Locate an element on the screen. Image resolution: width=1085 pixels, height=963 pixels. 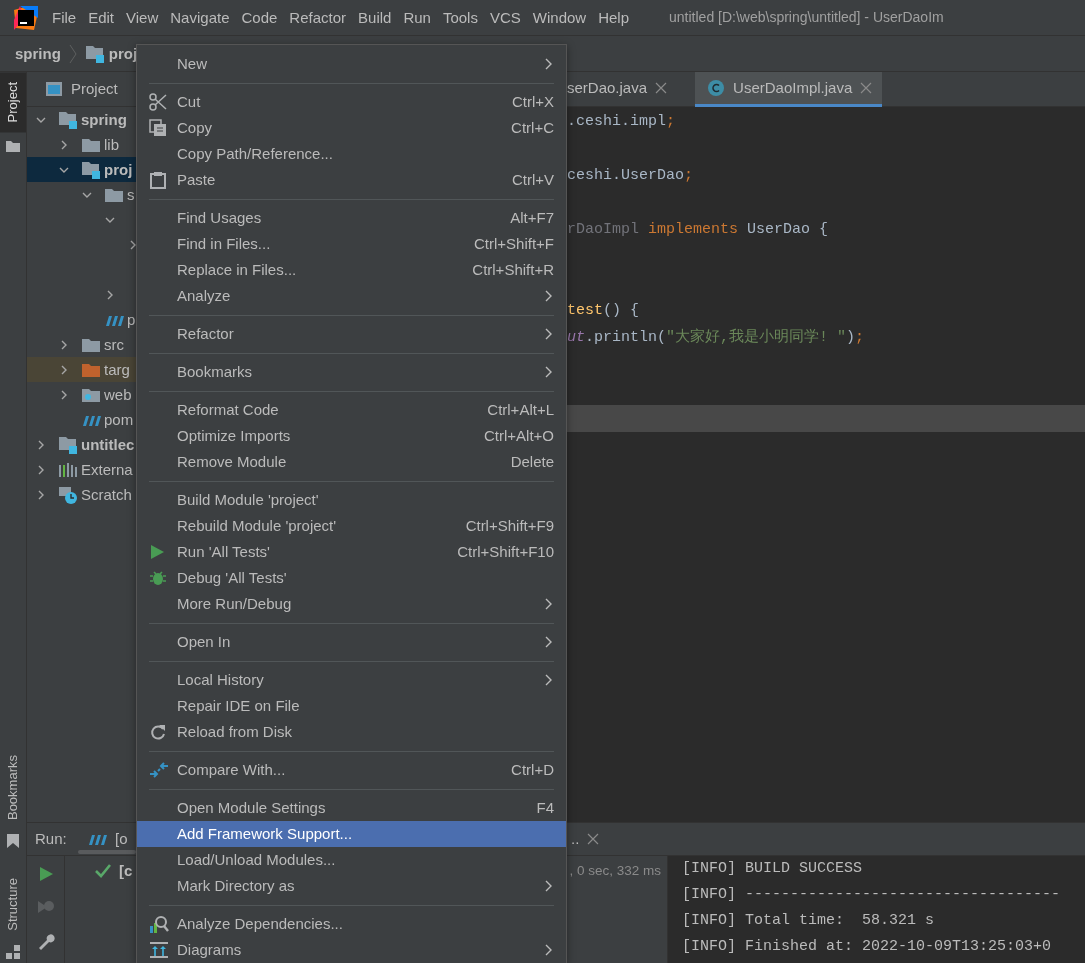
shortcut-text: F4 is located at coordinates (545, 808).